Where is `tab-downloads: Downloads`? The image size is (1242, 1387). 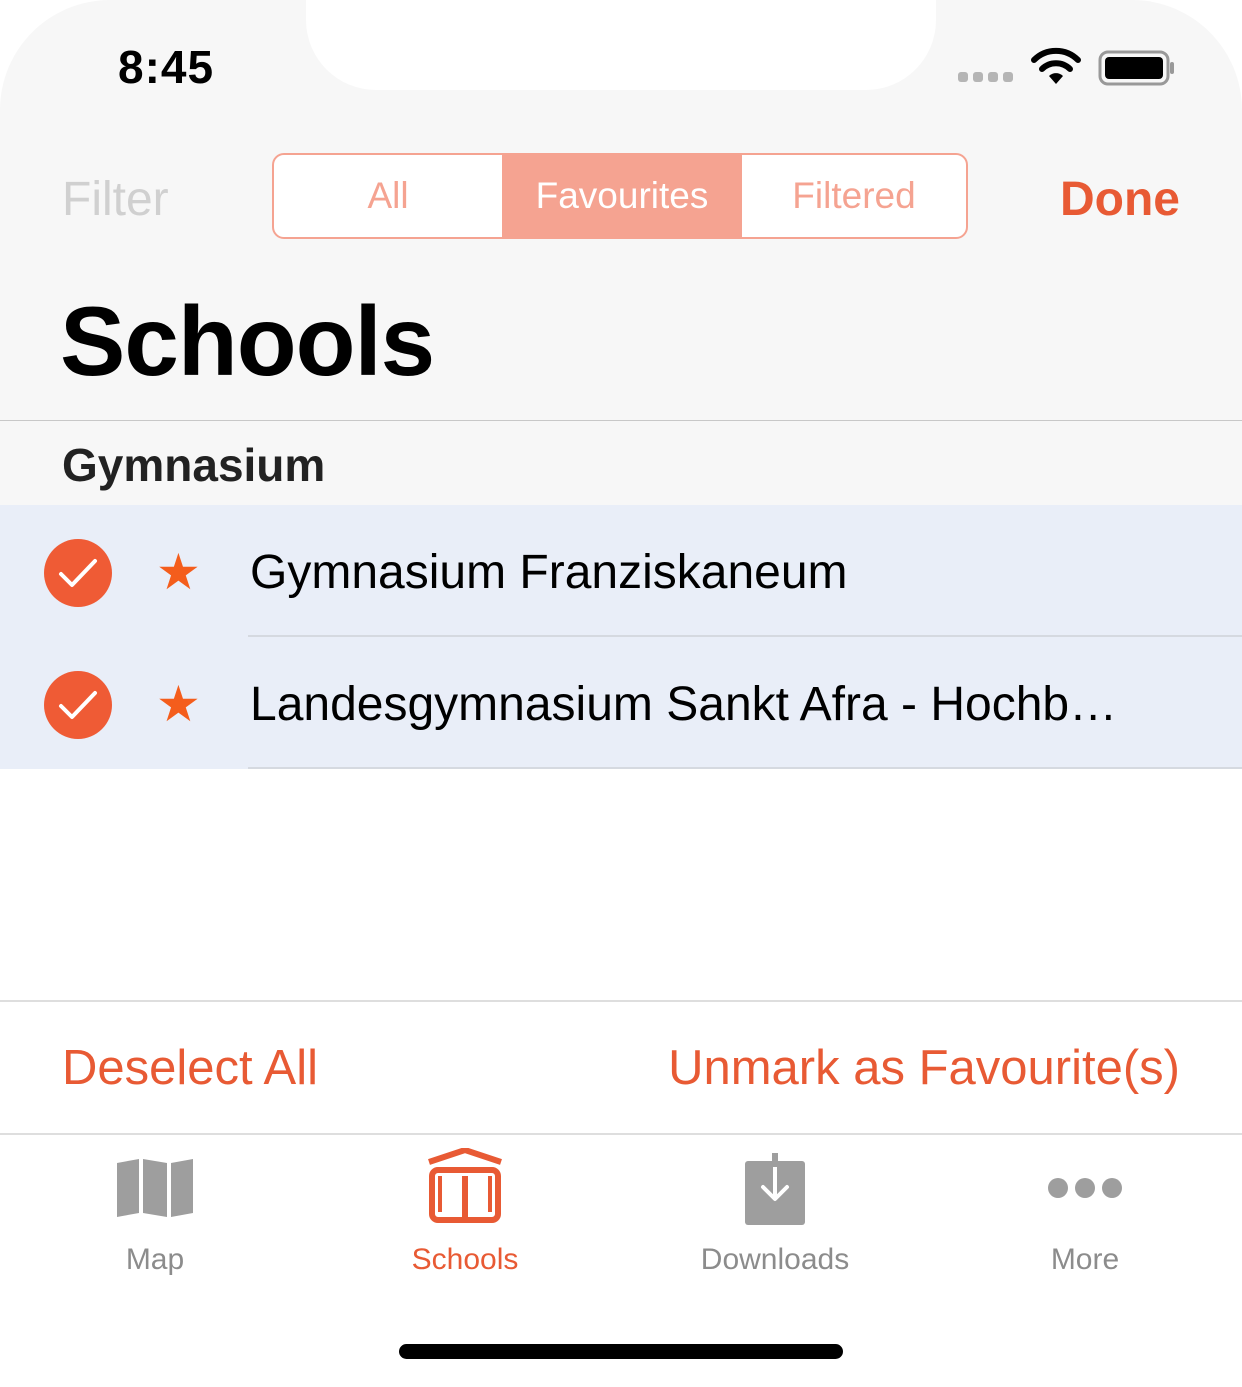 tab-downloads: Downloads is located at coordinates (775, 1218).